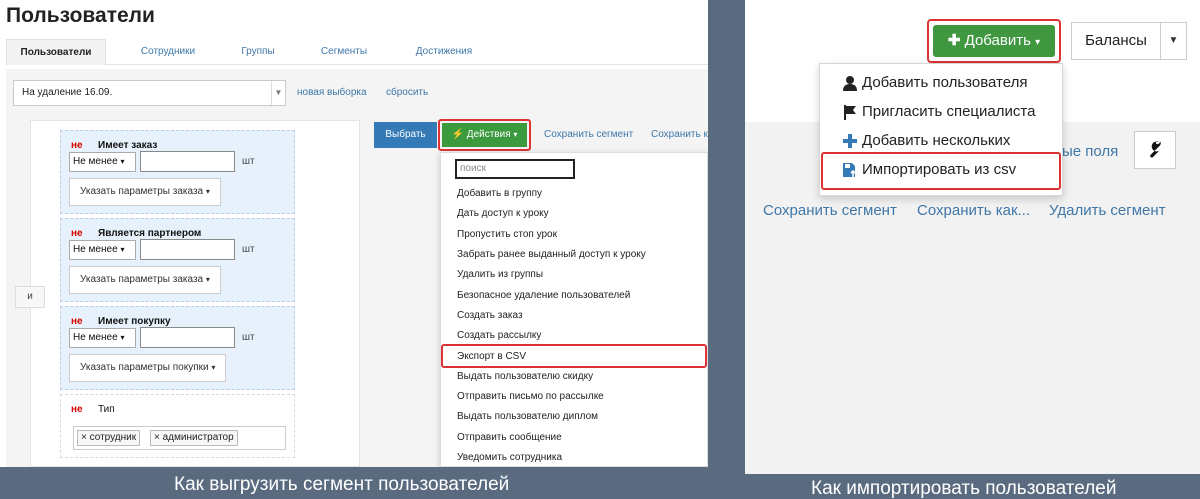 The image size is (1200, 499). Describe the element at coordinates (1090, 151) in the screenshot. I see `custom-fields-link: ые поля` at that location.